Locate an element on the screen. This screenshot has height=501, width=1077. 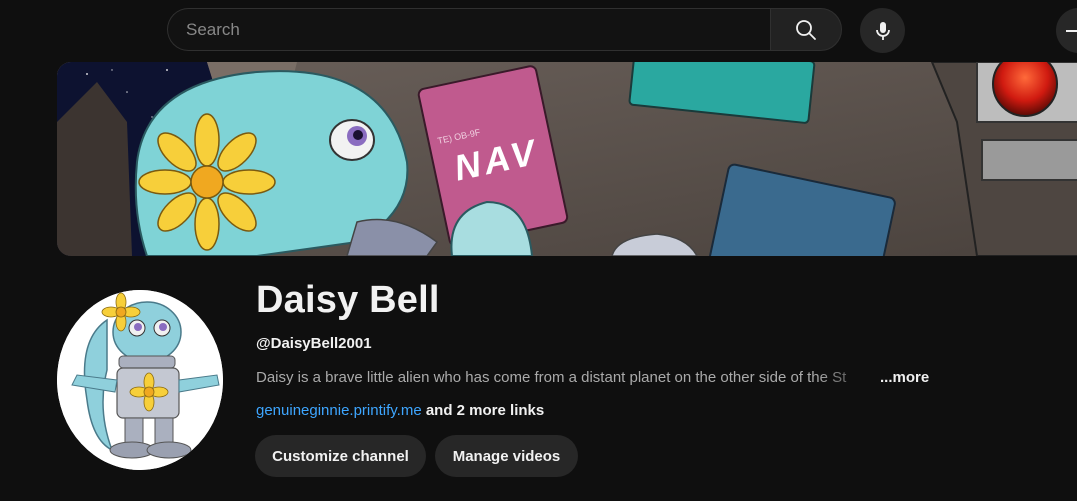
channel-name: Daisy Bell is located at coordinates (348, 300).